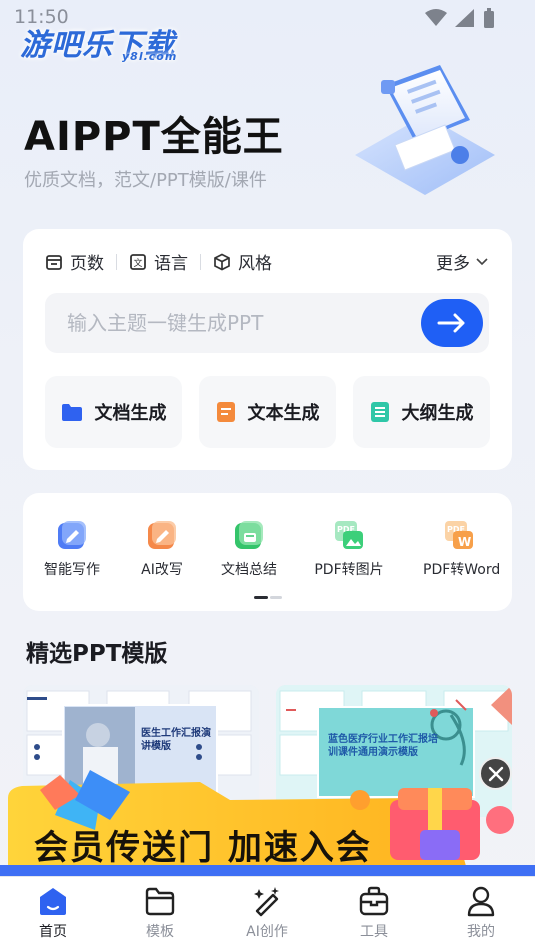 The image size is (535, 951). I want to click on tool-doc-summary: 文档总结, so click(249, 549).